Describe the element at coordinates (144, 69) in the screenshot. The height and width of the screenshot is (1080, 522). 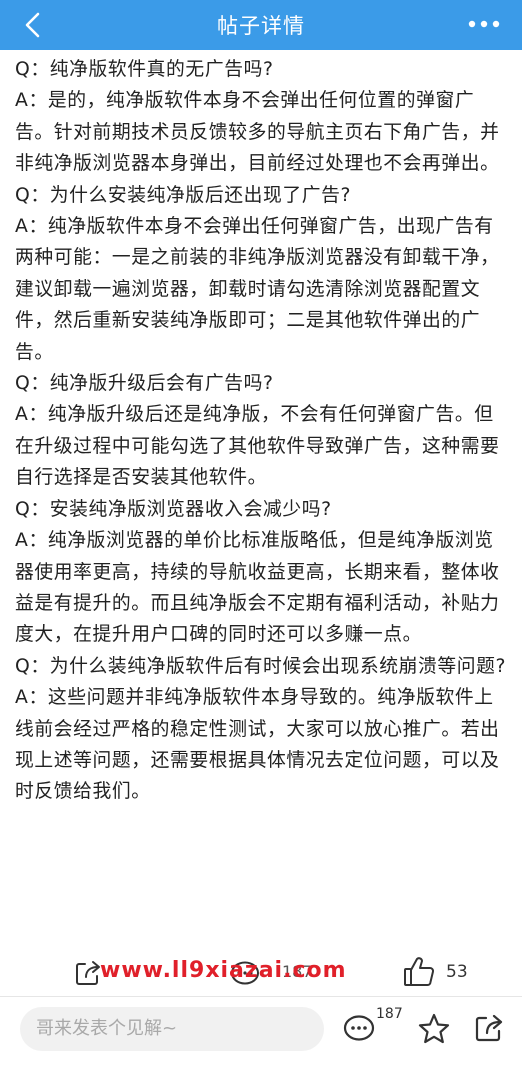
I see `faq-question: Q：纯净版软件真的无广告吗?` at that location.